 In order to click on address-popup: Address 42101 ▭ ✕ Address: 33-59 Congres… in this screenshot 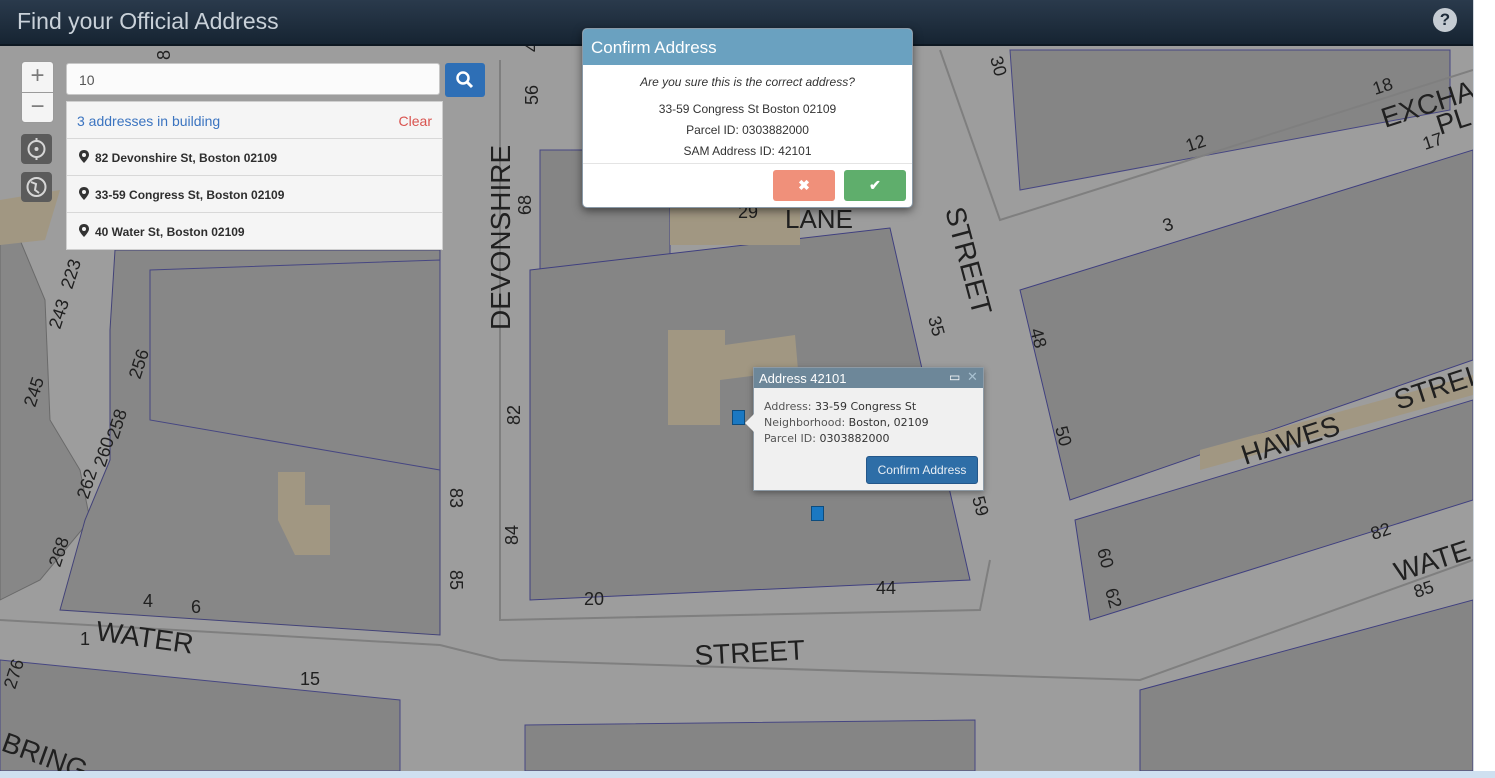, I will do `click(864, 429)`.